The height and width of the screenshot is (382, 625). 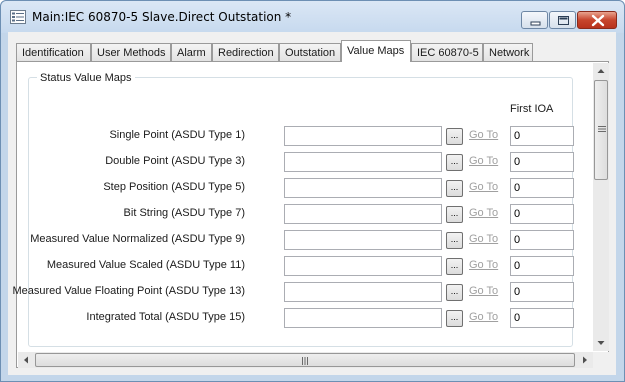 What do you see at coordinates (483, 161) in the screenshot?
I see `double-point-goto-link: Go To` at bounding box center [483, 161].